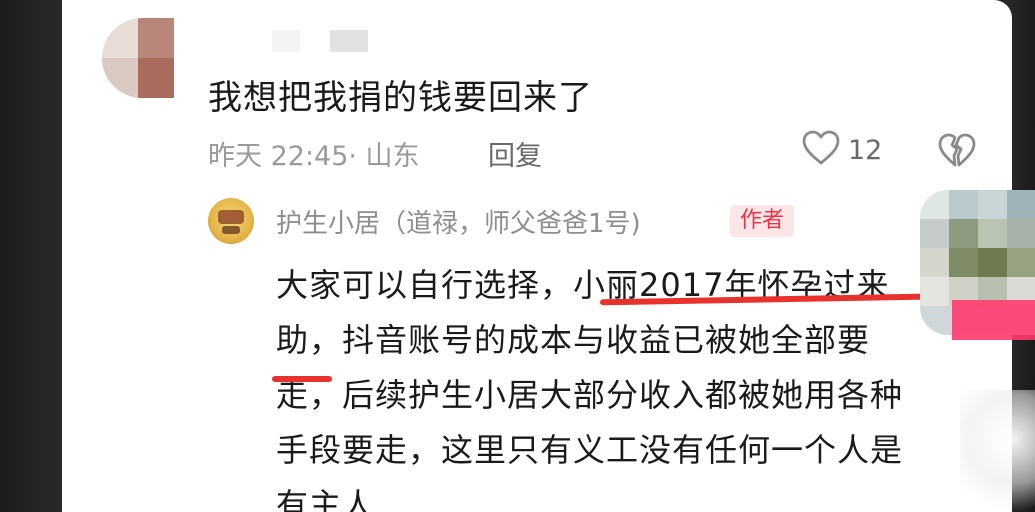 The width and height of the screenshot is (1035, 512). Describe the element at coordinates (573, 340) in the screenshot. I see `reply-line: 助，抖音账号的成本与收益已被她全部要` at that location.